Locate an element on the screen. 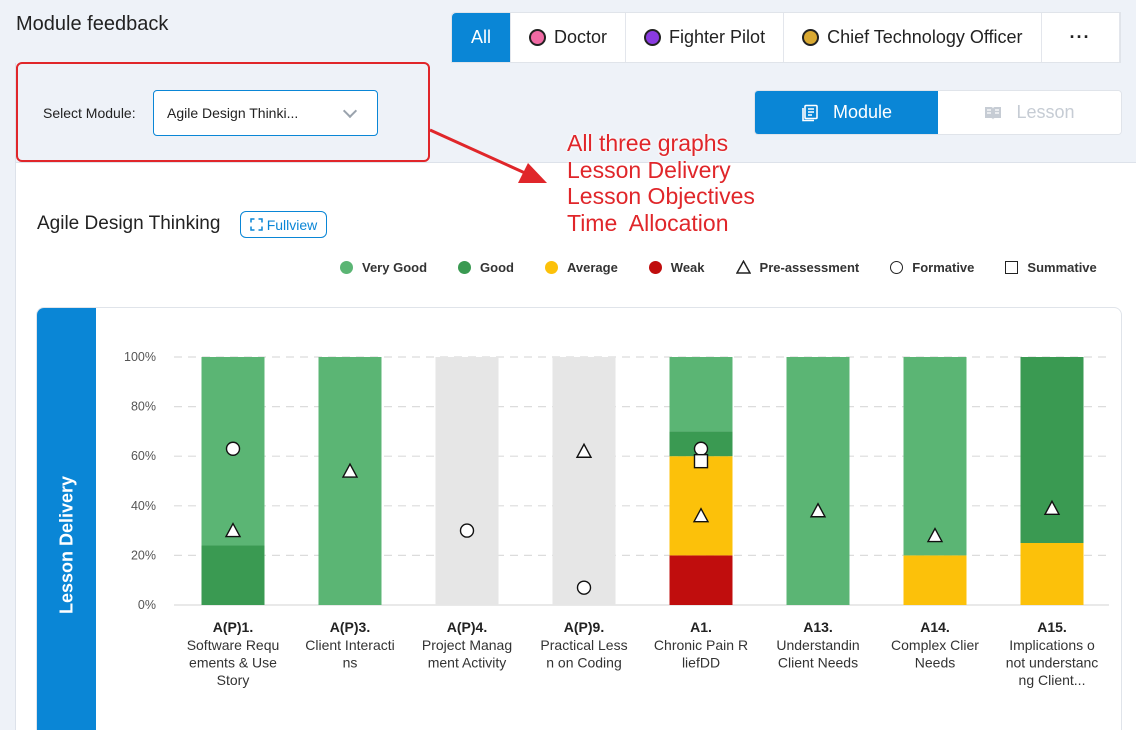 This screenshot has width=1136, height=730. expand-icon is located at coordinates (256, 224).